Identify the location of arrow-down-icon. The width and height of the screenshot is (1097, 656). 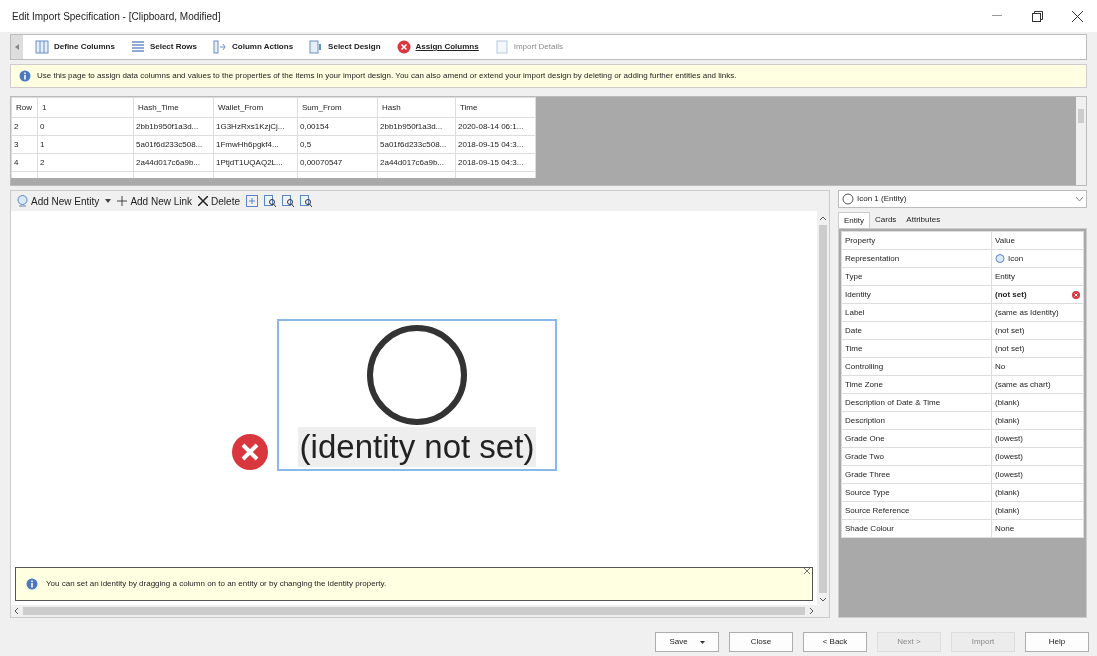
(823, 599).